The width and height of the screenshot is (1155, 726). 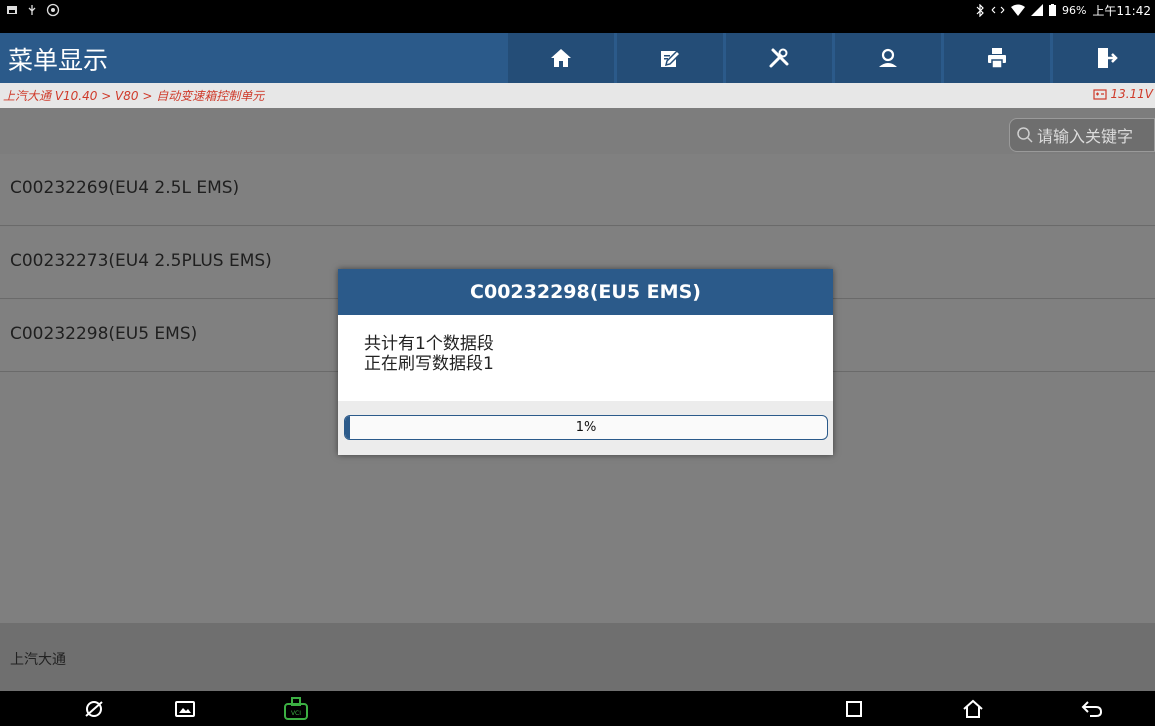 I want to click on exit-button, so click(x=1104, y=58).